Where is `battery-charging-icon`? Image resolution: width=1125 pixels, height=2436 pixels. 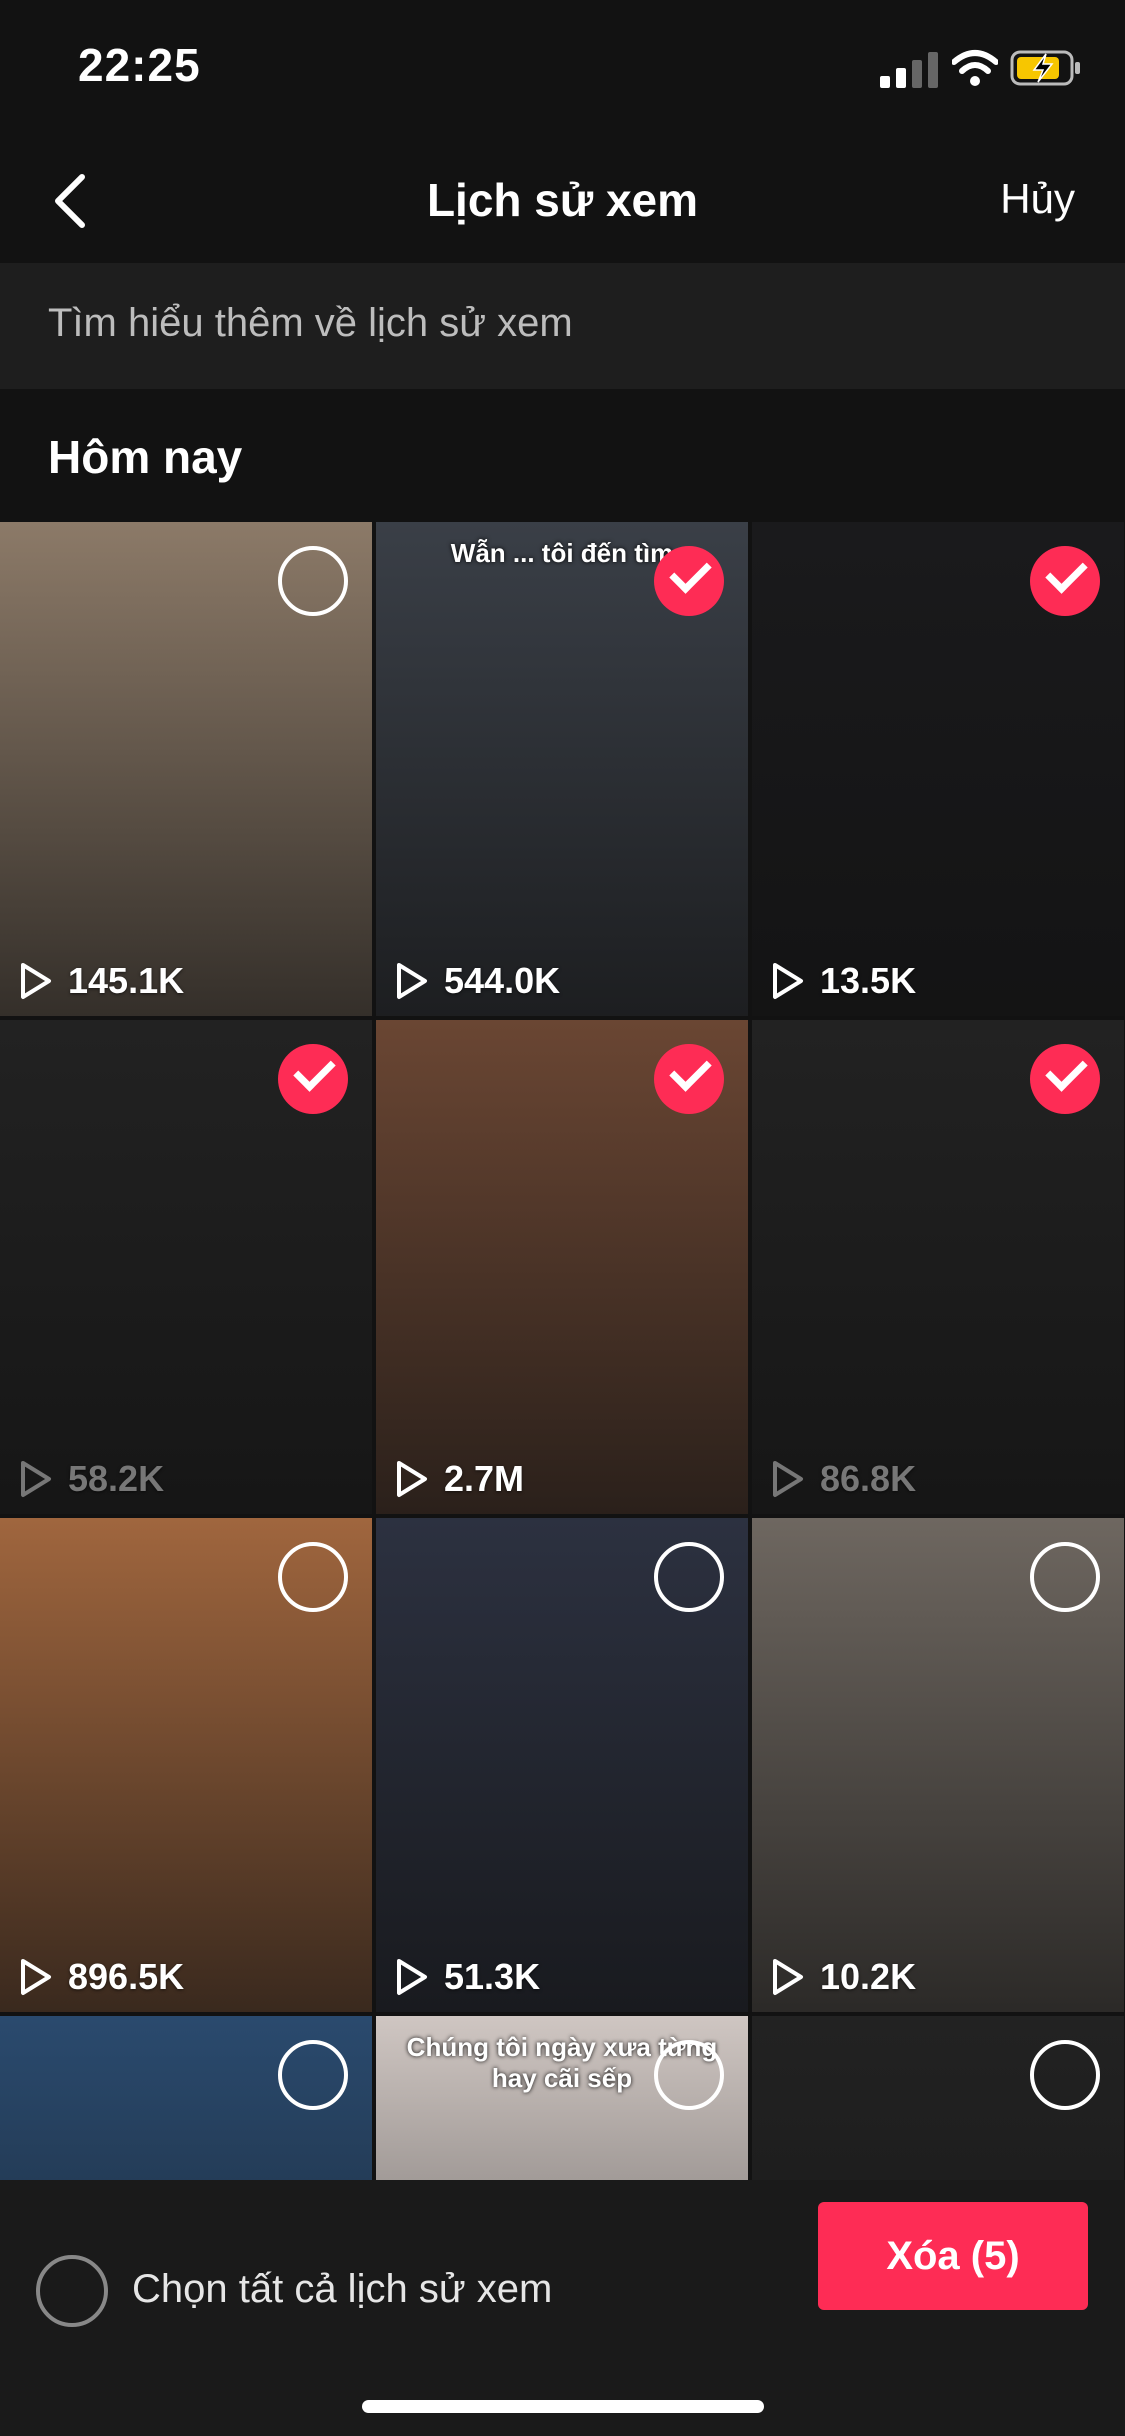
battery-charging-icon is located at coordinates (1045, 68).